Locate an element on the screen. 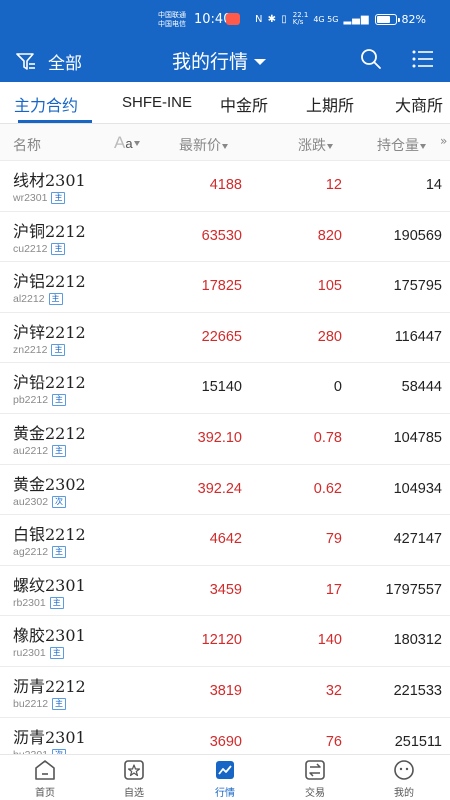 Image resolution: width=450 pixels, height=800 pixels. quote-row: 沪铜2212 cu2212 主 63530 820 190569 is located at coordinates (225, 237).